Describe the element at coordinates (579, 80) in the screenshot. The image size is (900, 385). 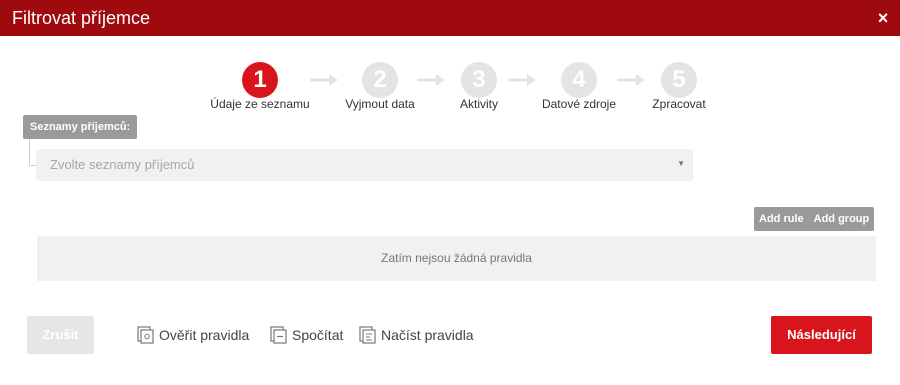
I see `step-number: 4` at that location.